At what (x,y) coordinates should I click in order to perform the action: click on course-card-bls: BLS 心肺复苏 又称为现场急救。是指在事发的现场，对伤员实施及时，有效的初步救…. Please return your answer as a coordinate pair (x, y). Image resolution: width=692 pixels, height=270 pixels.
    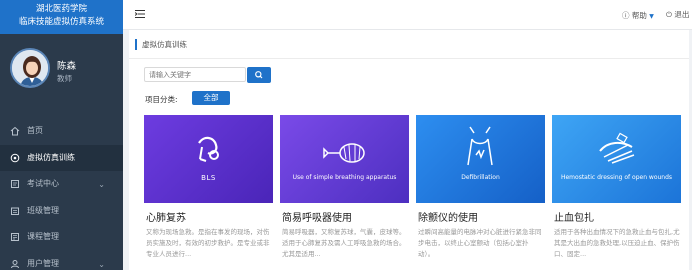
    Looking at the image, I should click on (208, 192).